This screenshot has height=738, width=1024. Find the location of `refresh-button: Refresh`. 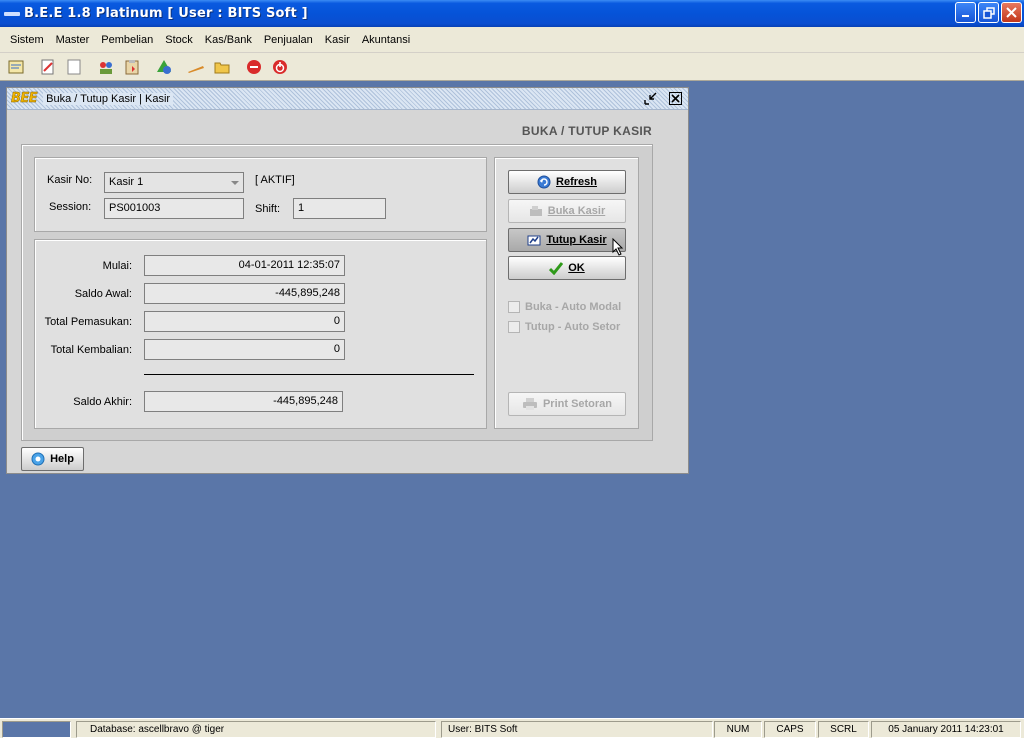

refresh-button: Refresh is located at coordinates (567, 182).